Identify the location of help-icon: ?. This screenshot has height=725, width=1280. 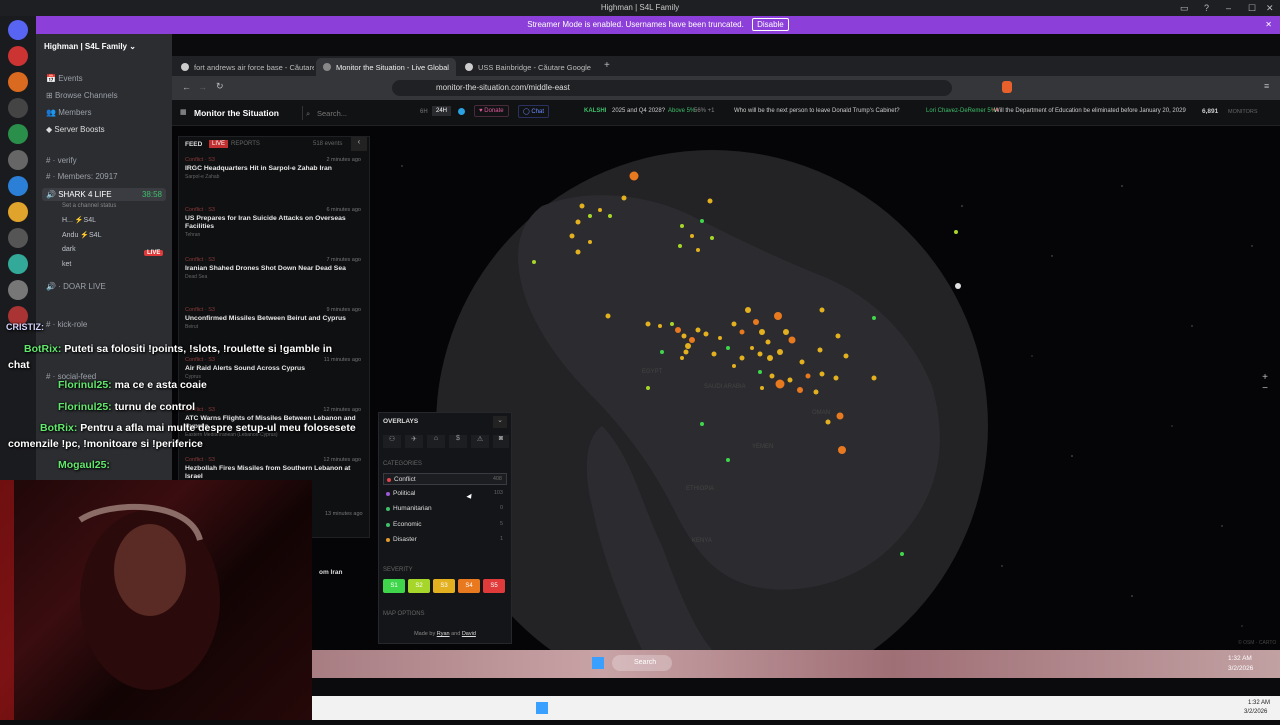
(1206, 8).